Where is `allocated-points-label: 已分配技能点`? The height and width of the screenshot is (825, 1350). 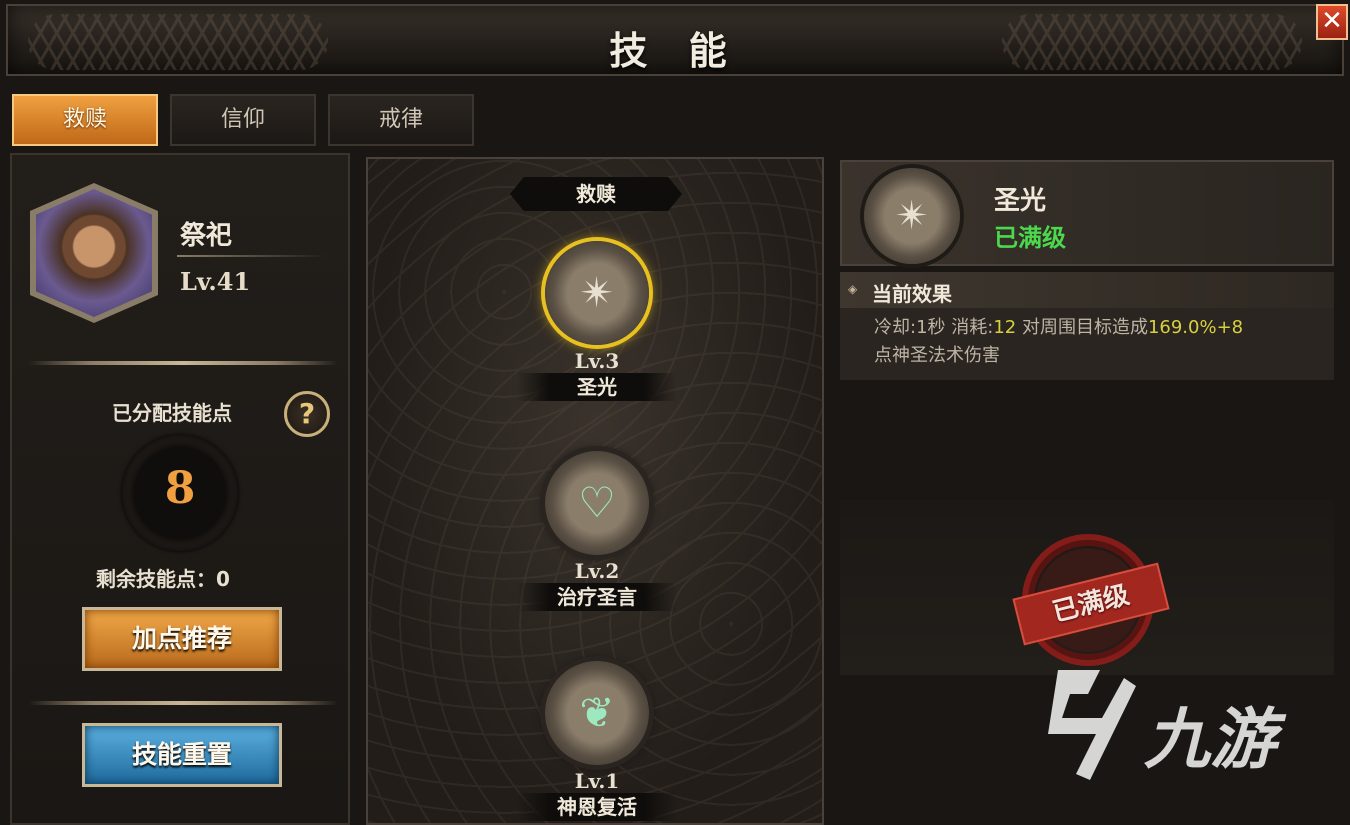
allocated-points-label: 已分配技能点 is located at coordinates (172, 413).